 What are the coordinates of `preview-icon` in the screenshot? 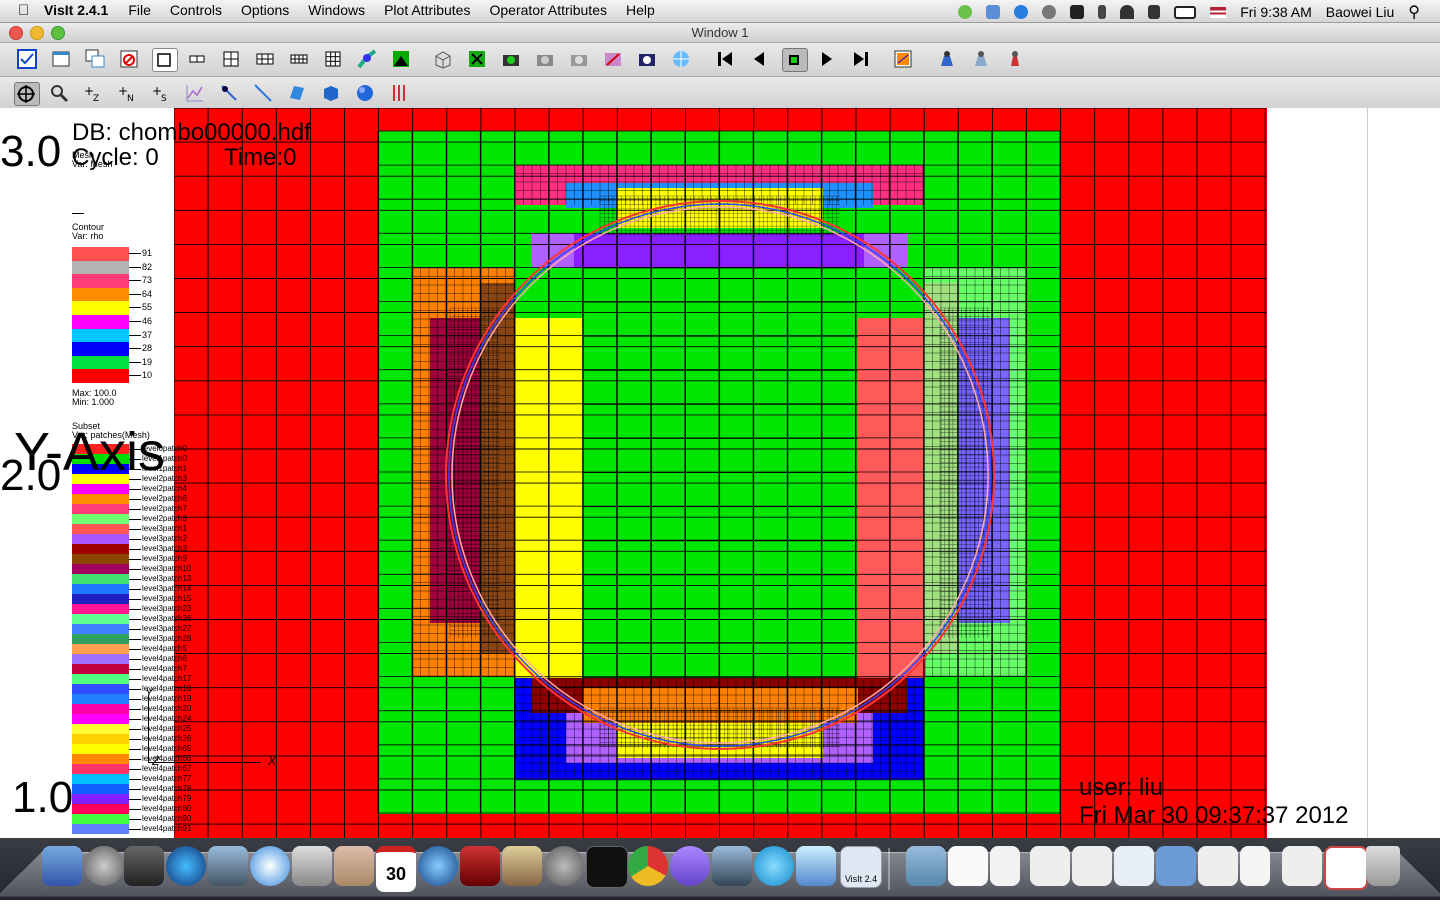 It's located at (732, 866).